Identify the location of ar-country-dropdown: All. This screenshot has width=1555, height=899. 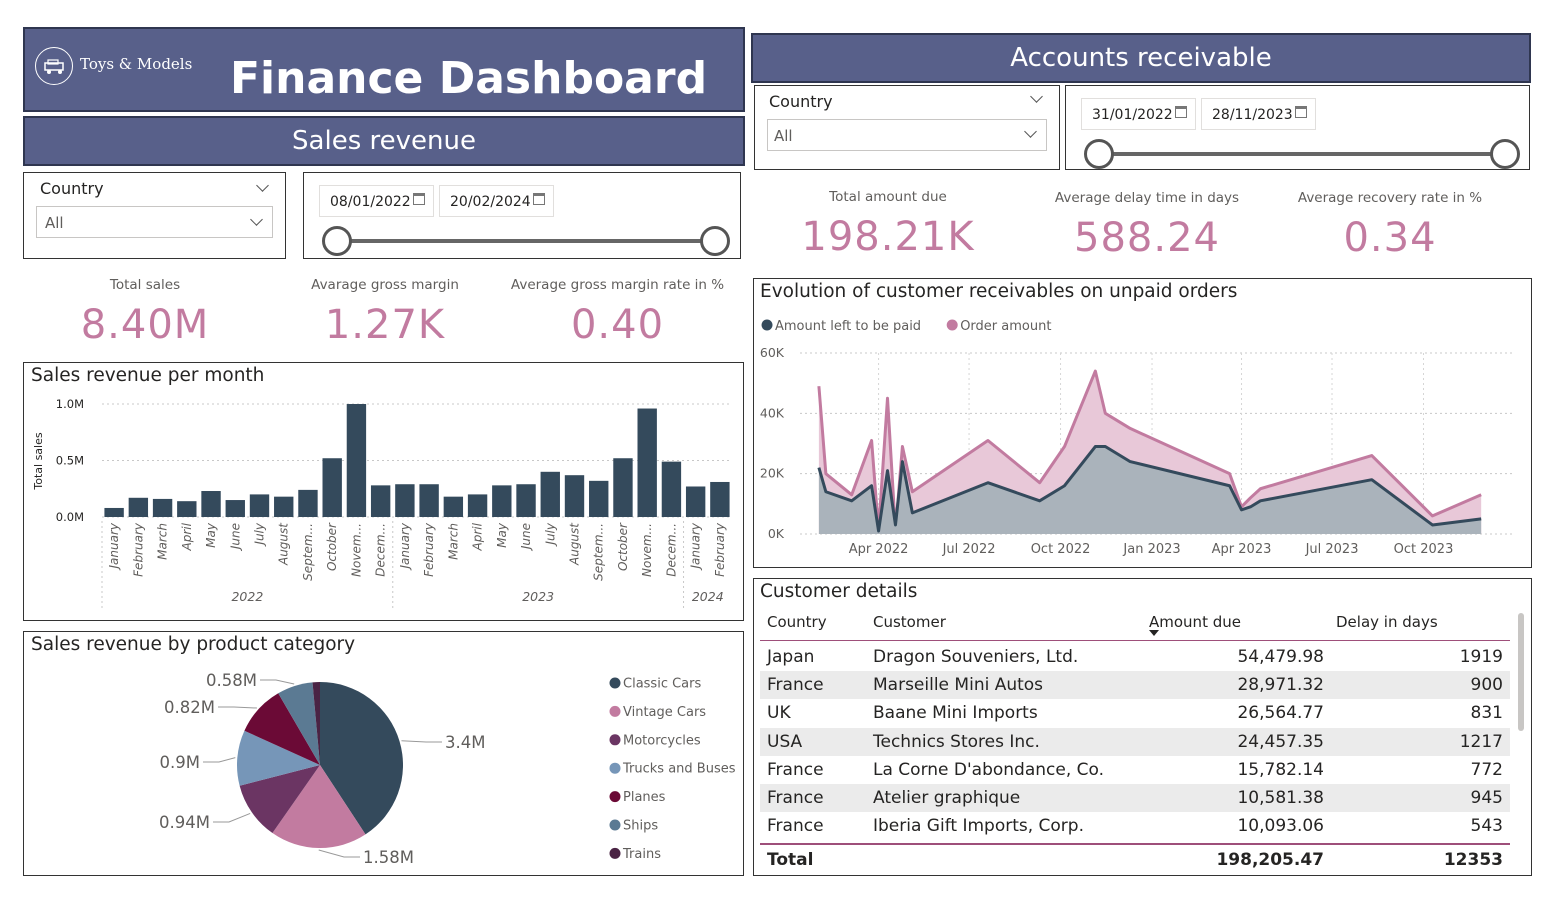
(907, 135).